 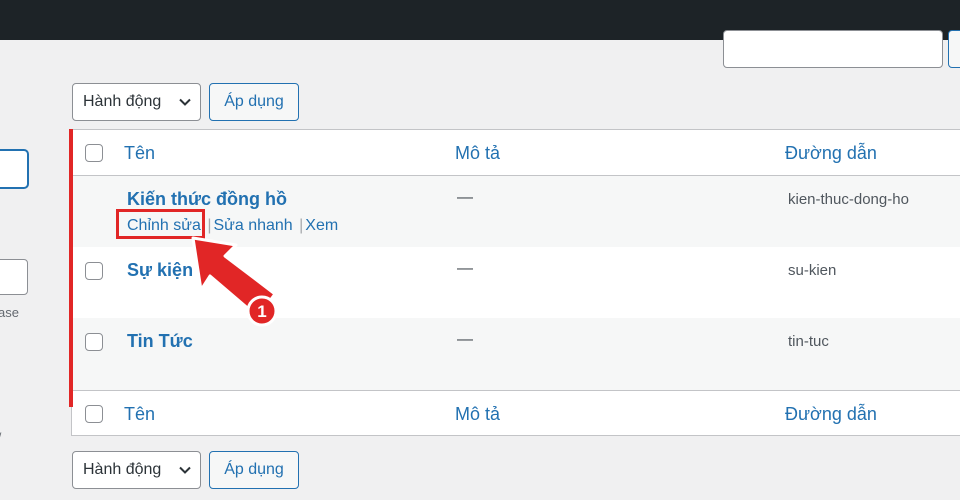 I want to click on annotation-arrow-icon: 1, so click(x=234, y=281).